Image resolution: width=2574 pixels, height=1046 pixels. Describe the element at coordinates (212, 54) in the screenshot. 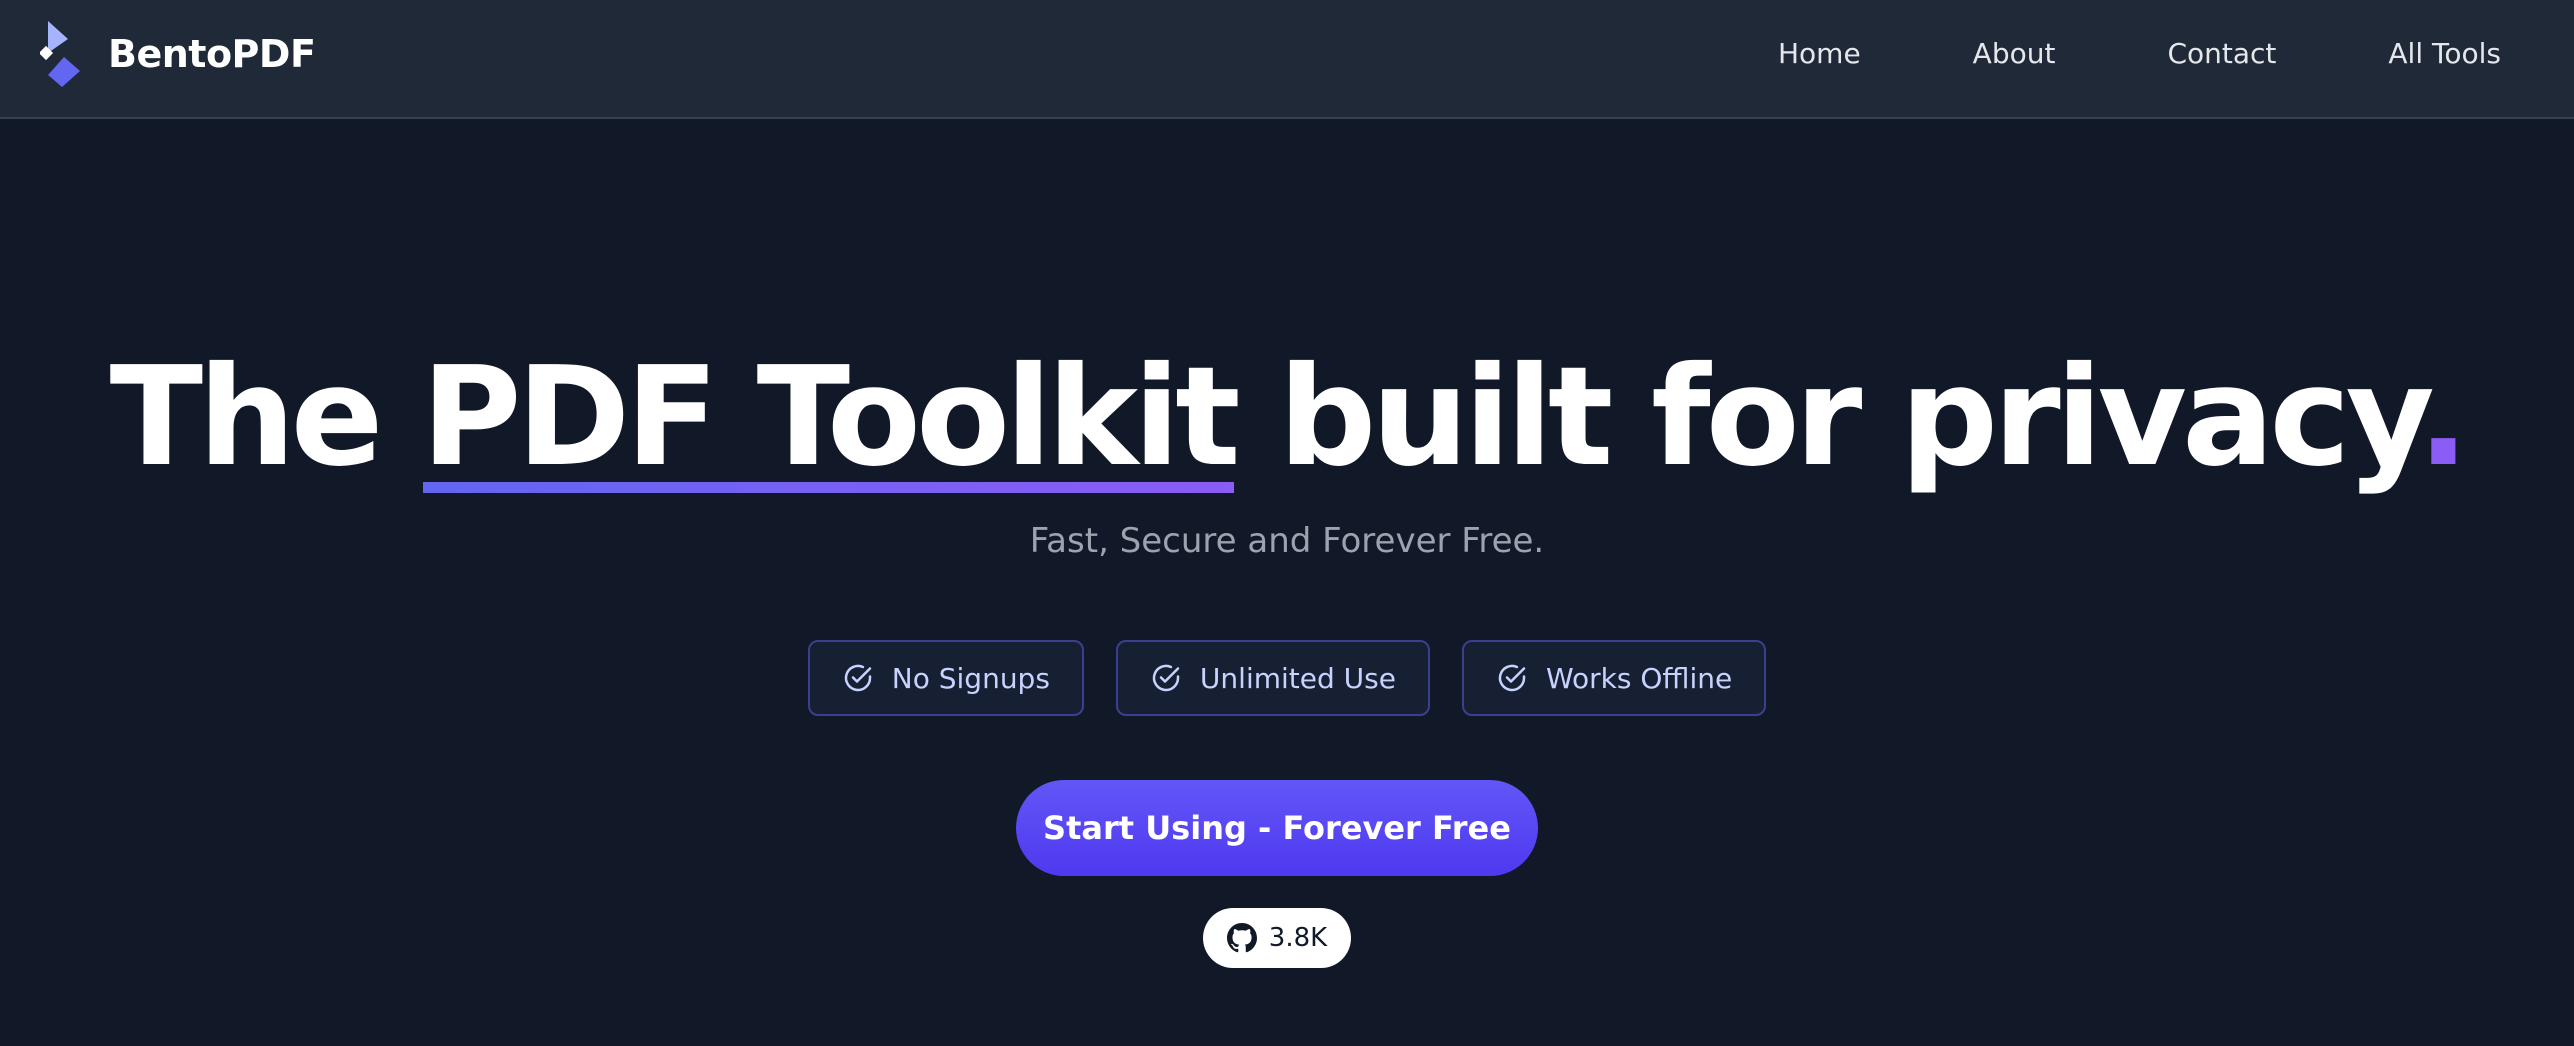

I see `brand-name: BentoPDF` at that location.